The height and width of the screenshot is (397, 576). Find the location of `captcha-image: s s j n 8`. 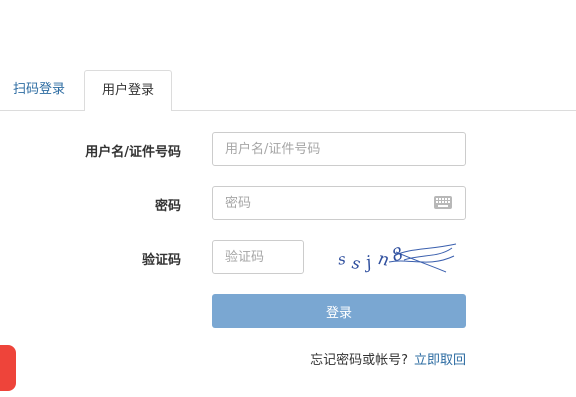

captcha-image: s s j n 8 is located at coordinates (396, 258).